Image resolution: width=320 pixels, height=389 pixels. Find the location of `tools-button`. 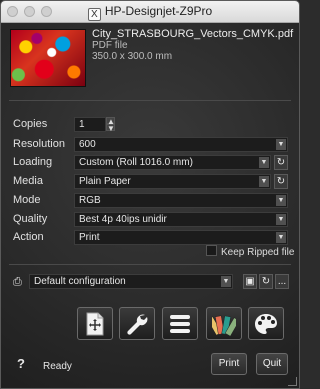

tools-button is located at coordinates (137, 323).